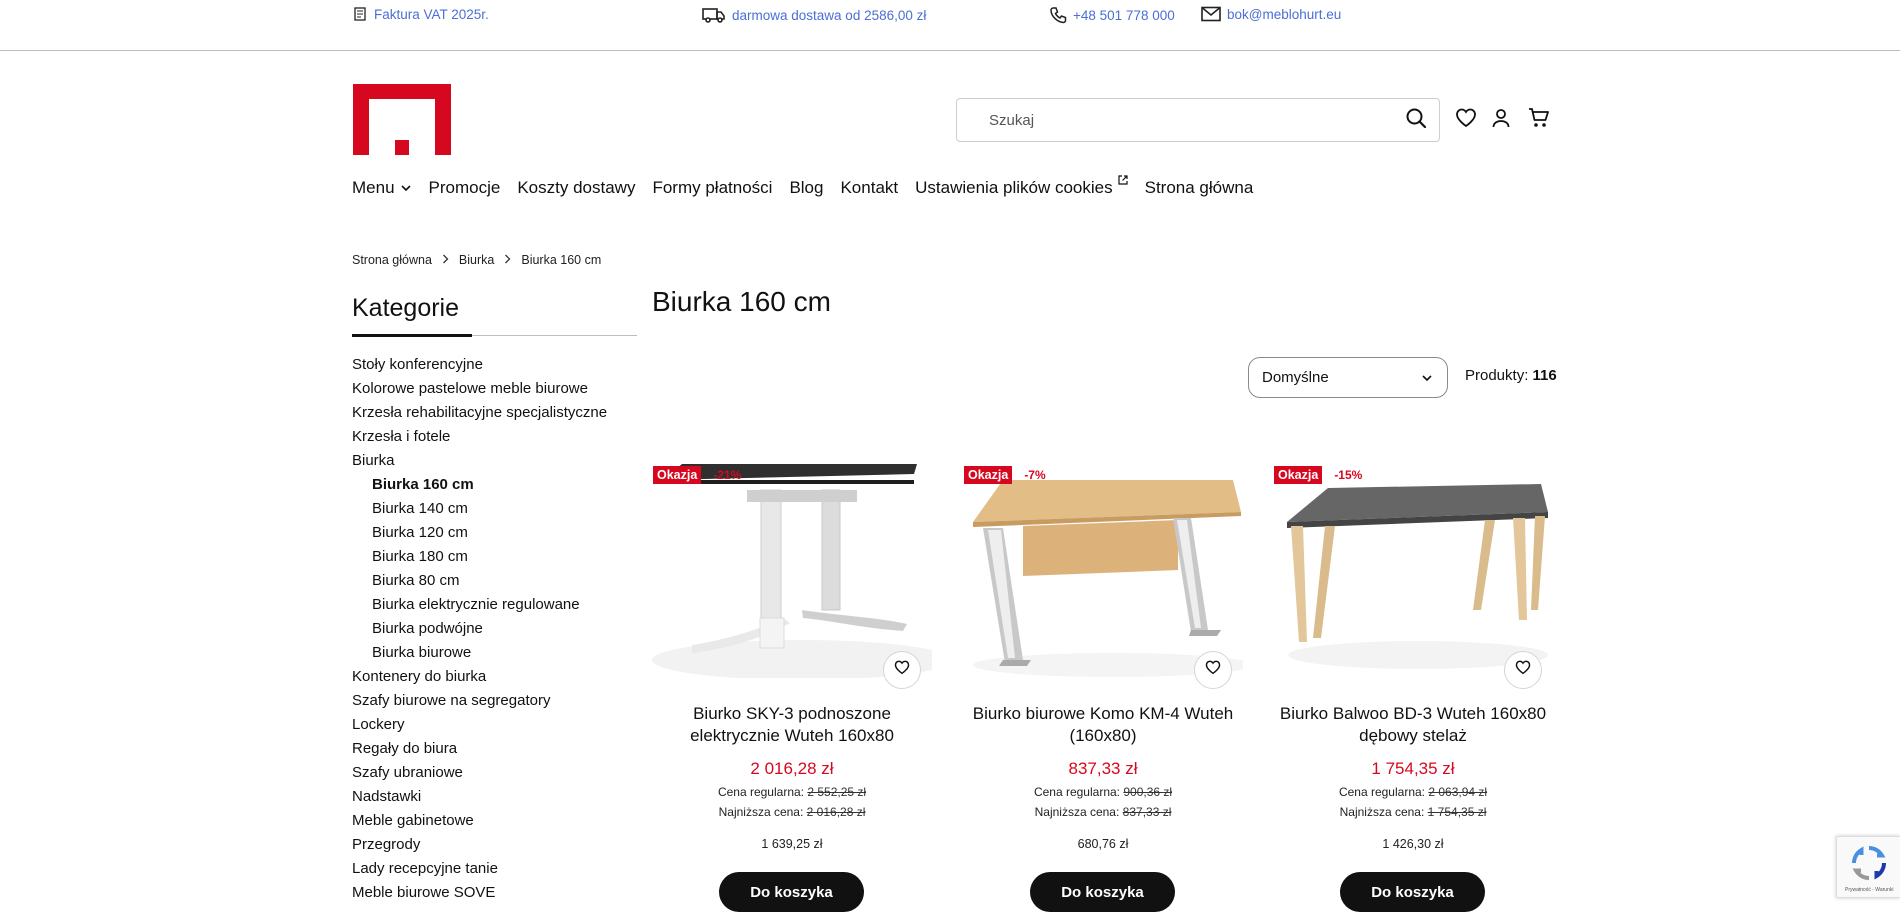 This screenshot has height=912, width=1900. Describe the element at coordinates (479, 822) in the screenshot. I see `category-item: Meble gabinetowe` at that location.